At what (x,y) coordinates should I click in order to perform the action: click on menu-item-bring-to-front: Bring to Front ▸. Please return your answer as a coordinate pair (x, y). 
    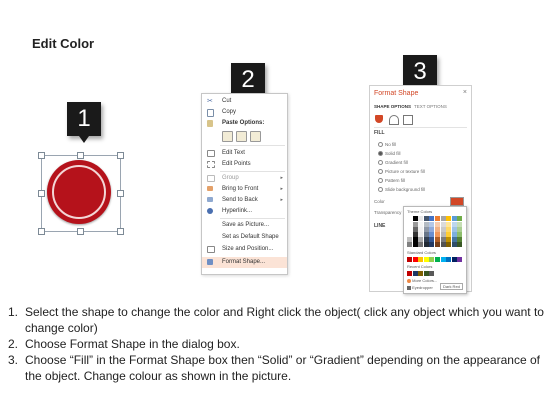
    Looking at the image, I should click on (244, 189).